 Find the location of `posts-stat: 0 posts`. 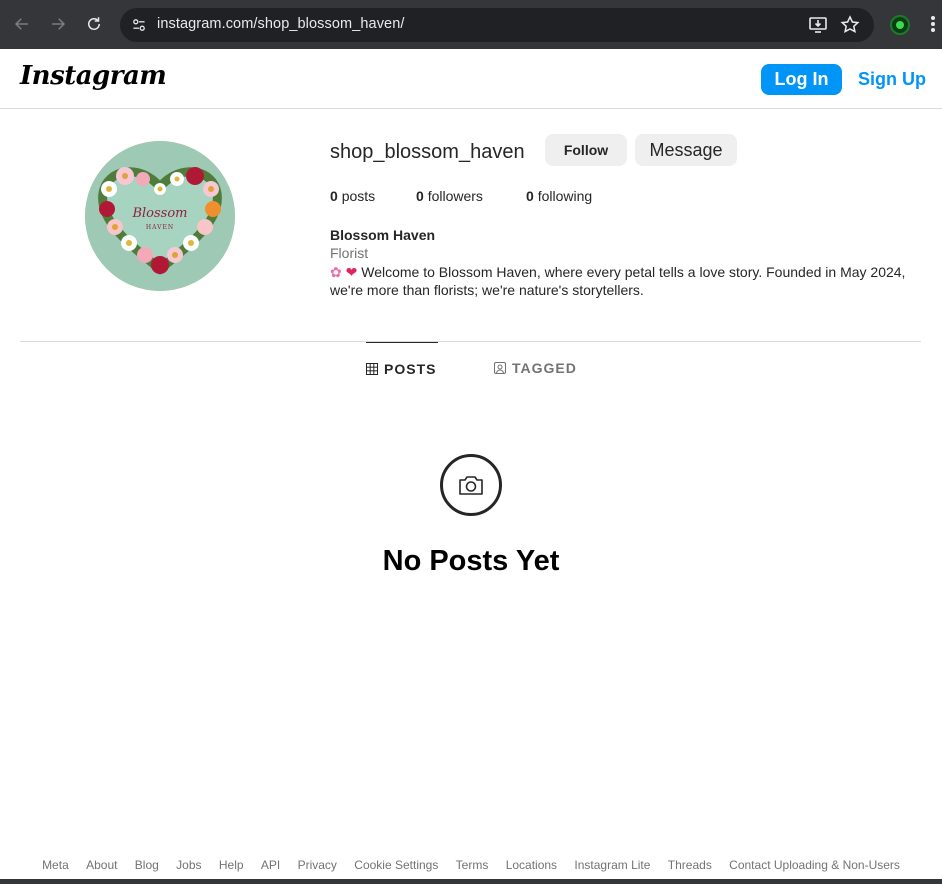

posts-stat: 0 posts is located at coordinates (352, 196).